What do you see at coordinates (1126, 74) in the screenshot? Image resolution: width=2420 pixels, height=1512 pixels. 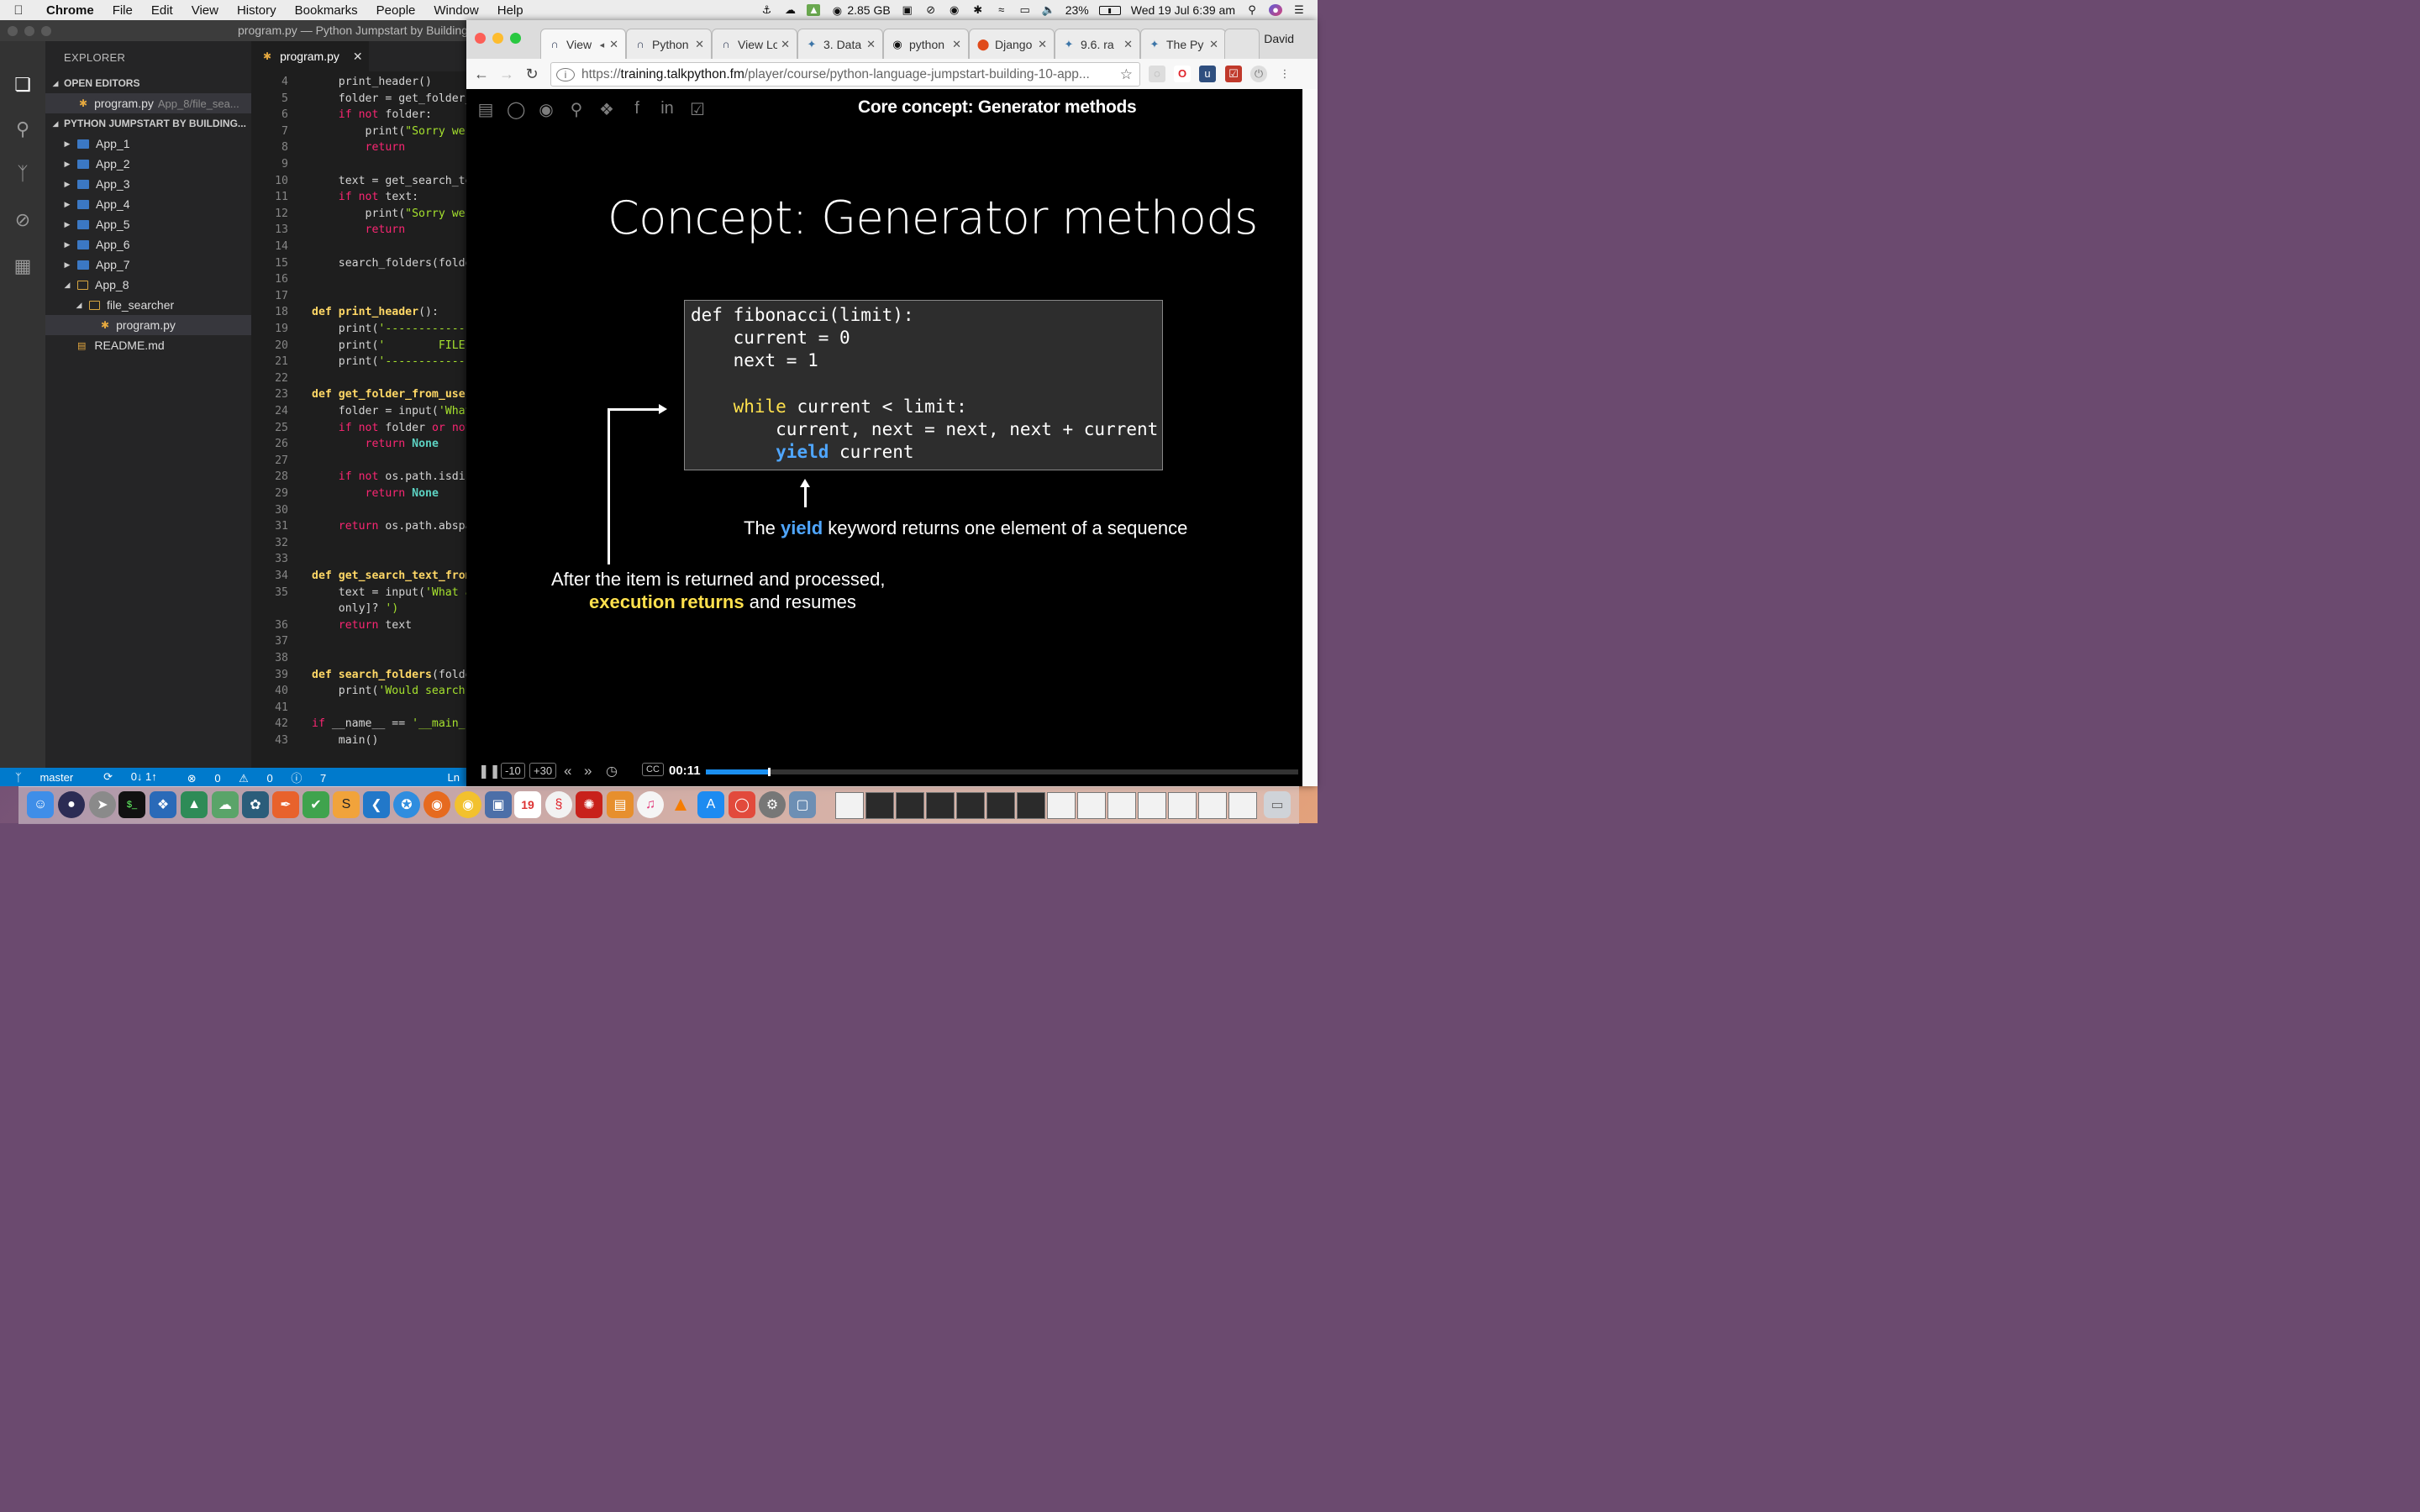 I see `bookmark-star-icon: ☆` at bounding box center [1126, 74].